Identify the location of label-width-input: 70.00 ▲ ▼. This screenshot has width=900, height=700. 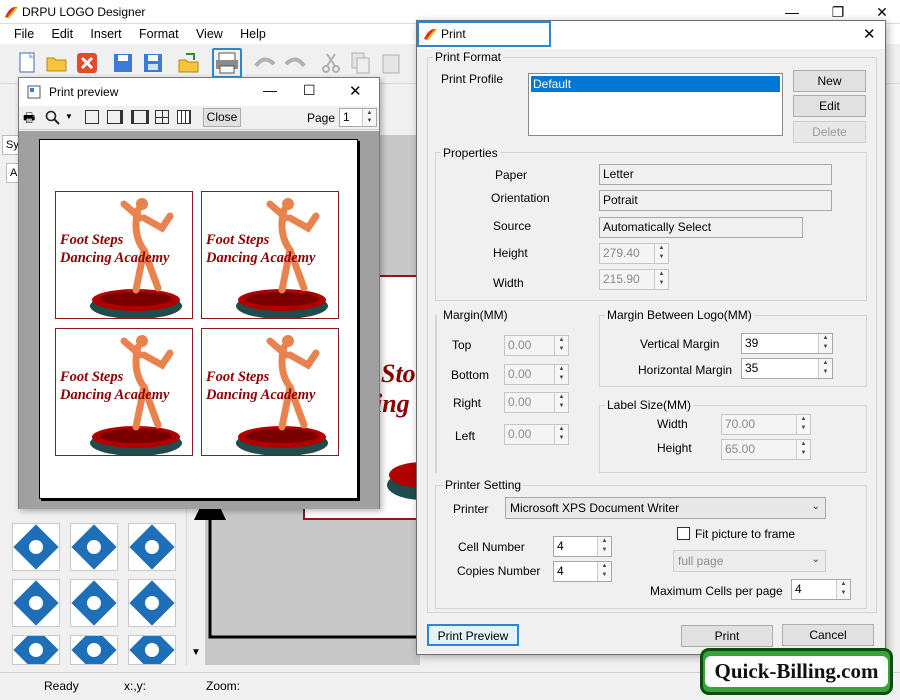
(766, 424).